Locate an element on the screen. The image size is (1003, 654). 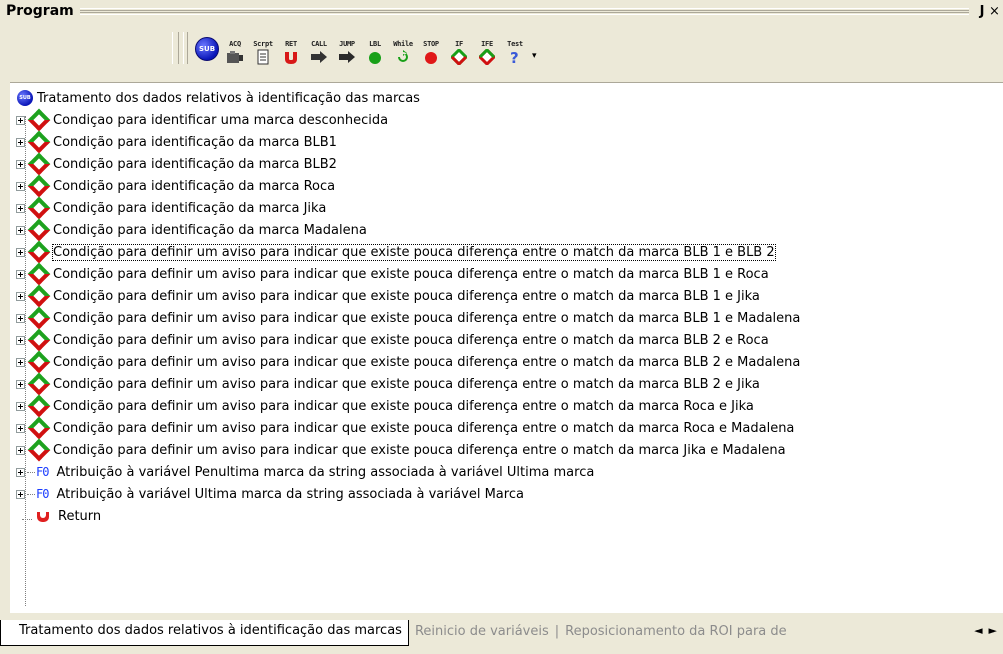
function-icon: F0 is located at coordinates (42, 494).